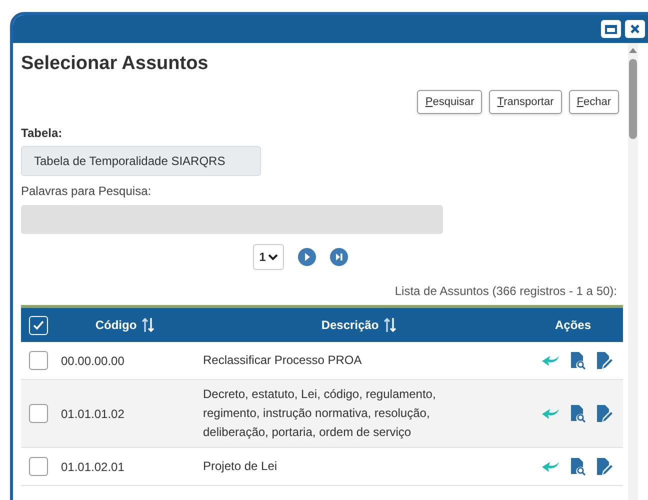 This screenshot has width=648, height=500. I want to click on close-icon, so click(635, 29).